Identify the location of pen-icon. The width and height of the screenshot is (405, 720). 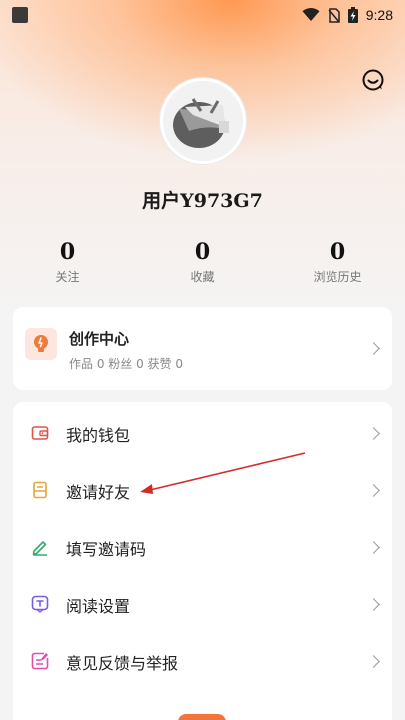
(39, 548).